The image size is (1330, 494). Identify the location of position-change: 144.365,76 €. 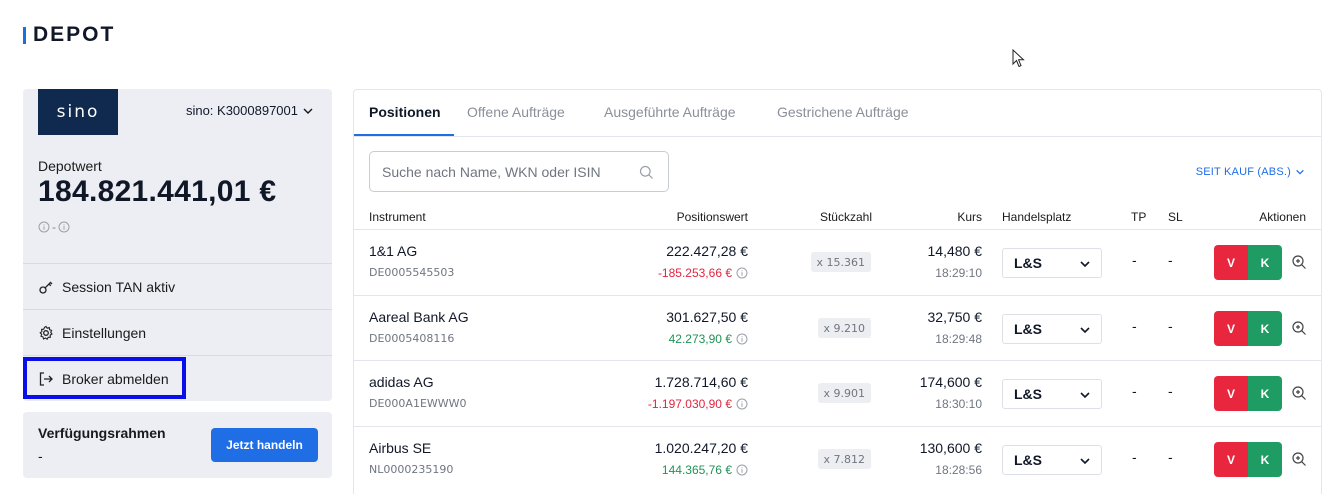
(705, 470).